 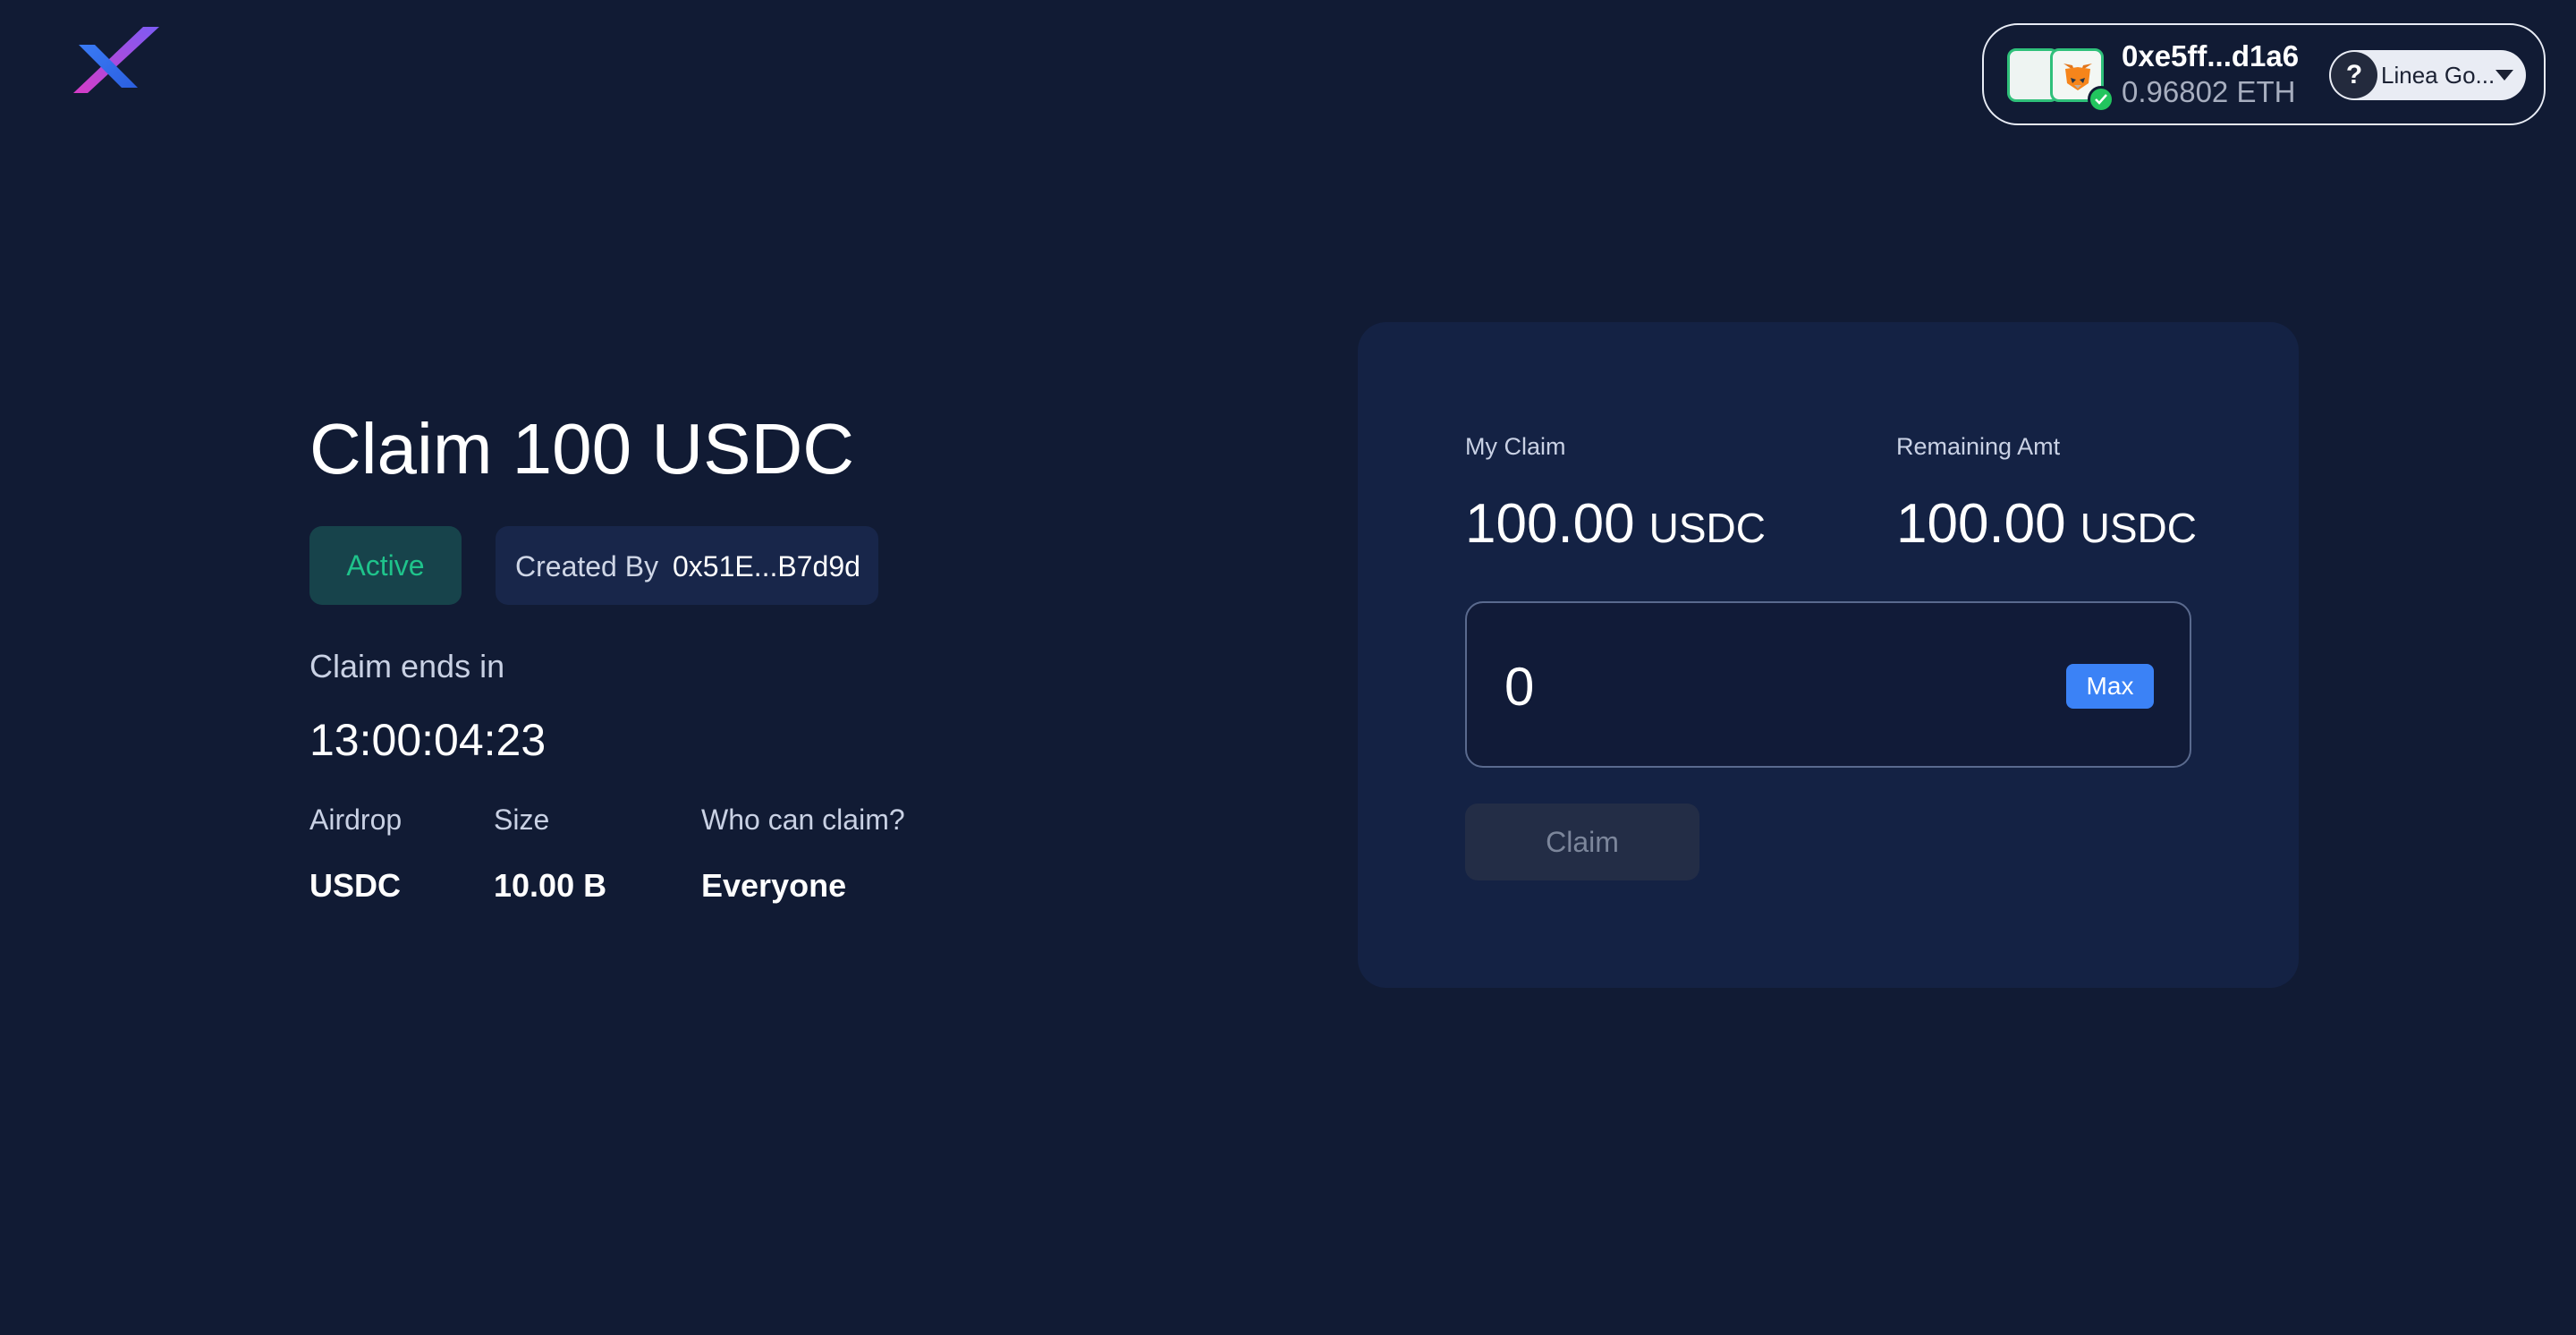 What do you see at coordinates (355, 820) in the screenshot?
I see `info-label: Airdrop` at bounding box center [355, 820].